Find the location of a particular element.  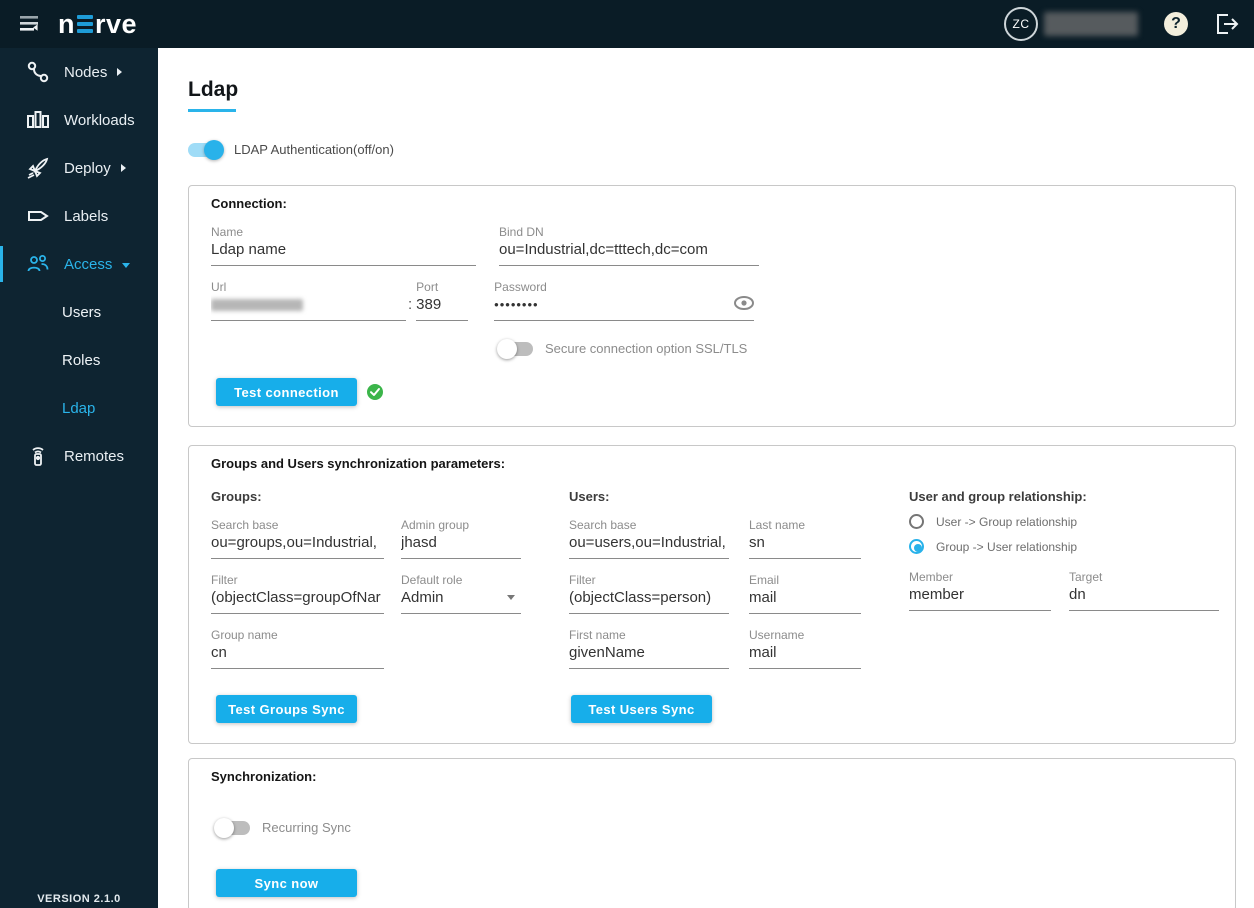

sidebar-item-label: Labels is located at coordinates (86, 216).